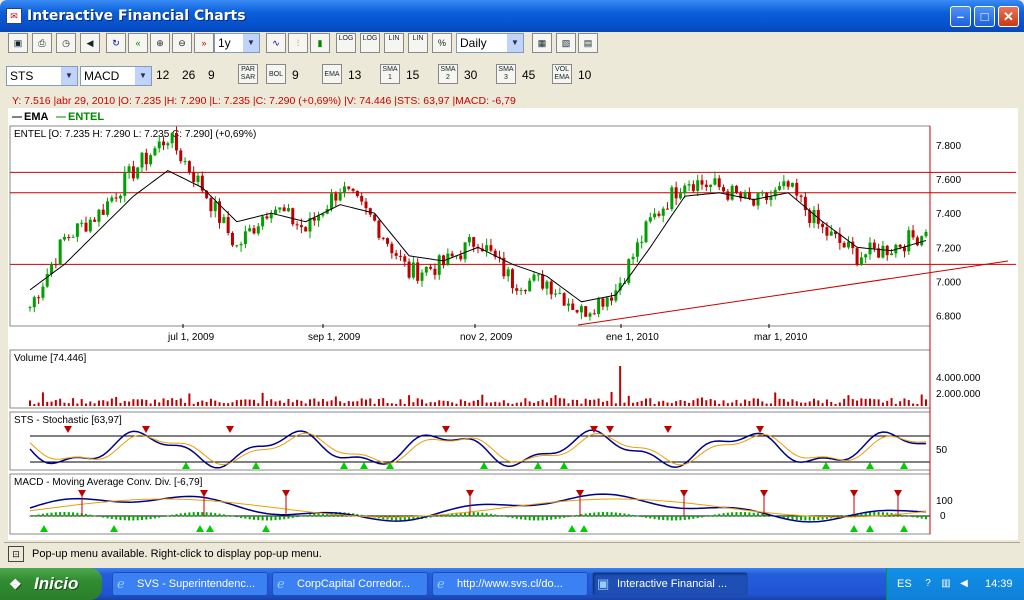 This screenshot has width=1024, height=600. What do you see at coordinates (138, 43) in the screenshot?
I see `rewind-icon: «` at bounding box center [138, 43].